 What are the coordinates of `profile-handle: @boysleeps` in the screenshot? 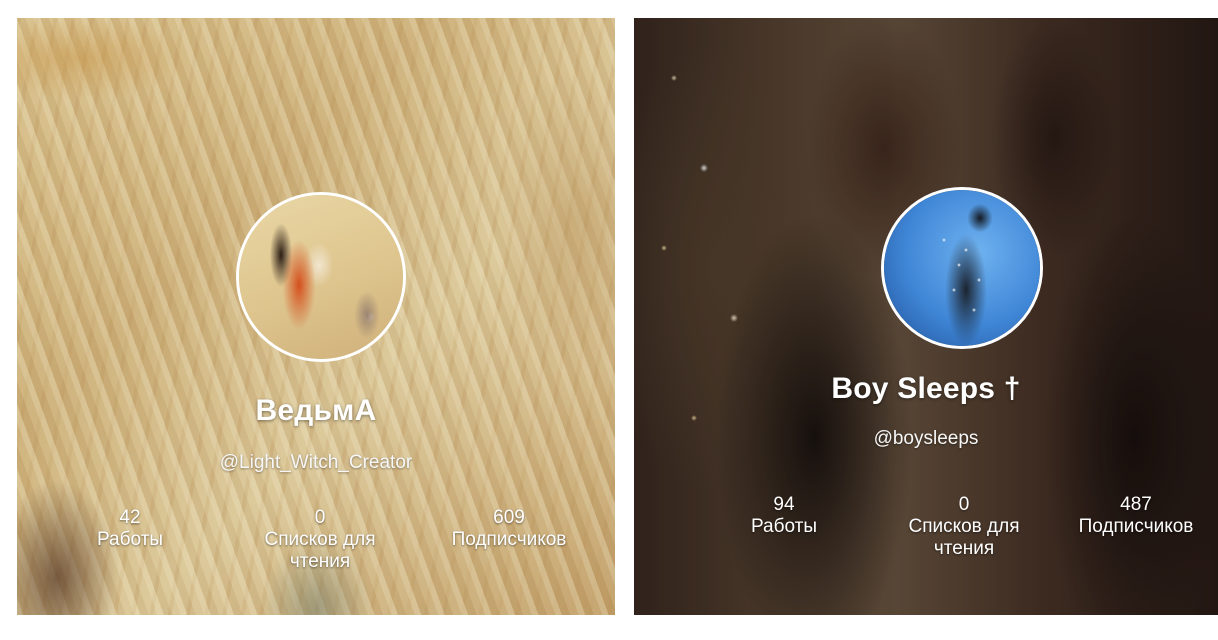 It's located at (926, 438).